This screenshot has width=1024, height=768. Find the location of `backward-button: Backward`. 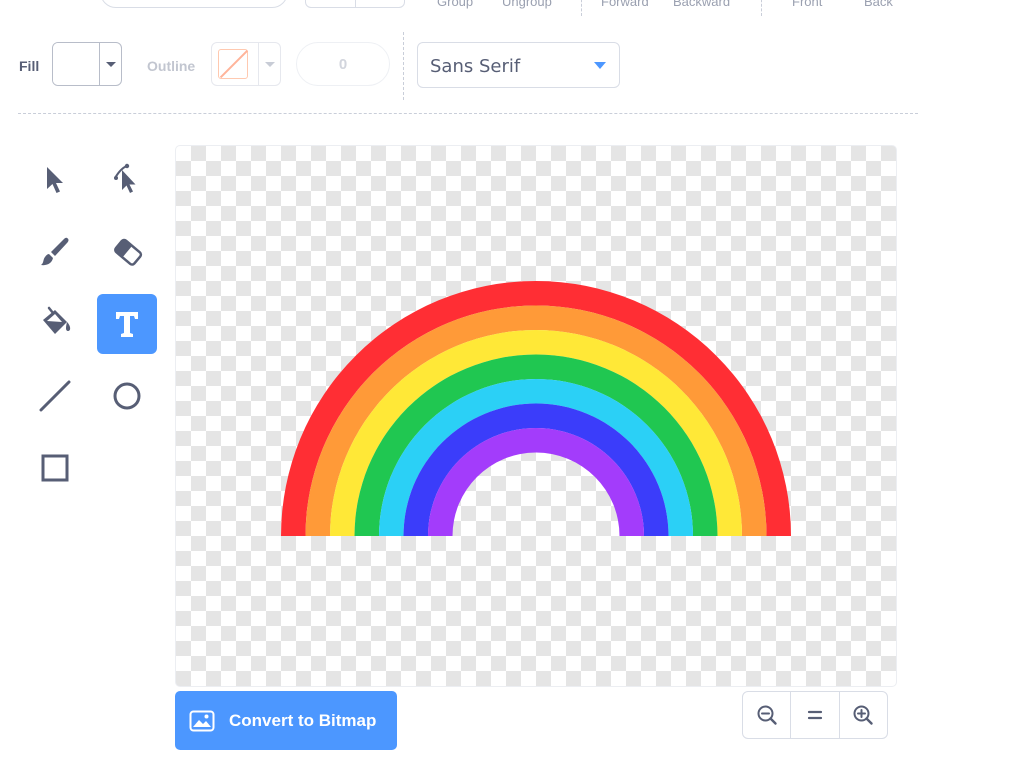

backward-button: Backward is located at coordinates (701, 4).